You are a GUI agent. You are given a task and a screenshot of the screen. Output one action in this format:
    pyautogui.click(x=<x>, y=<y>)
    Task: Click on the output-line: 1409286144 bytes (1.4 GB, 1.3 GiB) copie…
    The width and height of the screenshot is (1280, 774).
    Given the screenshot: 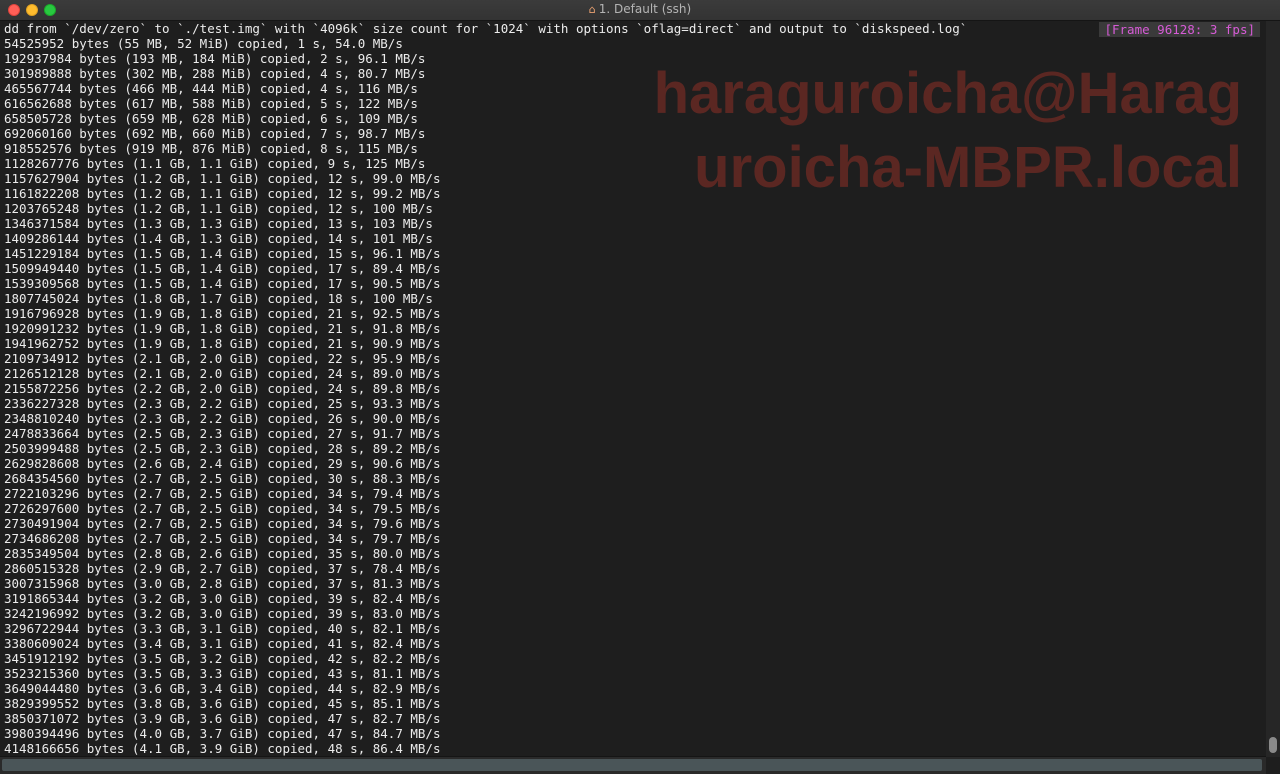 What is the action you would take?
    pyautogui.click(x=218, y=238)
    